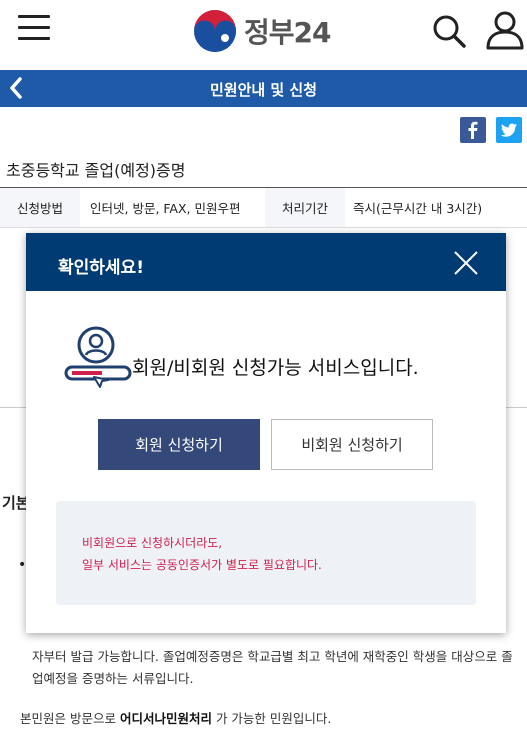 The image size is (527, 744). Describe the element at coordinates (34, 30) in the screenshot. I see `hamburger-menu-icon` at that location.